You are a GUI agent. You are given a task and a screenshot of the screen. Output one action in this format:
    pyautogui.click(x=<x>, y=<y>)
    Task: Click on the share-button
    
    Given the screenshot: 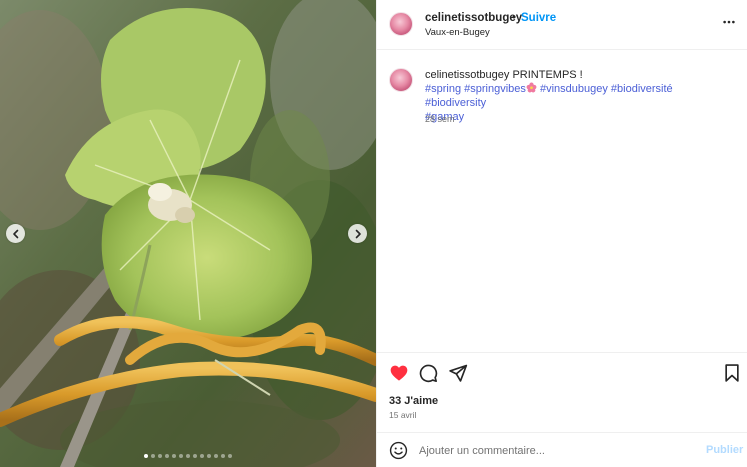 What is the action you would take?
    pyautogui.click(x=458, y=373)
    